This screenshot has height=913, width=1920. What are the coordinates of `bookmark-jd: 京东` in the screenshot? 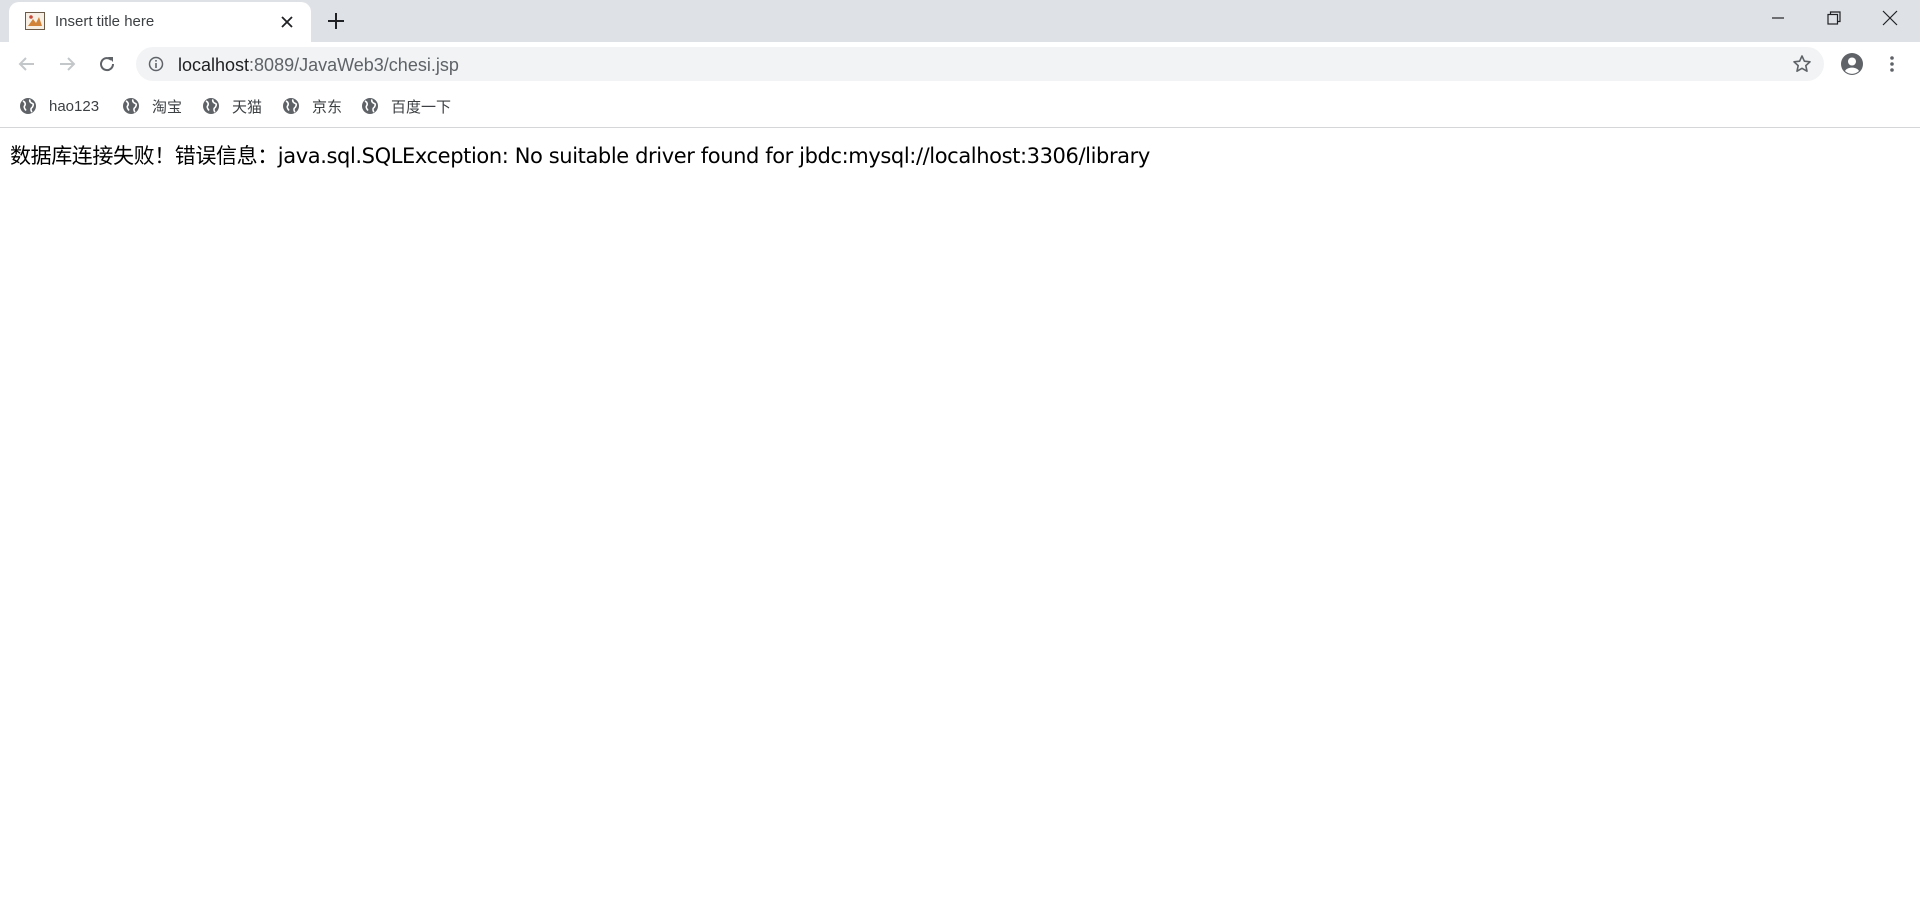 It's located at (312, 106).